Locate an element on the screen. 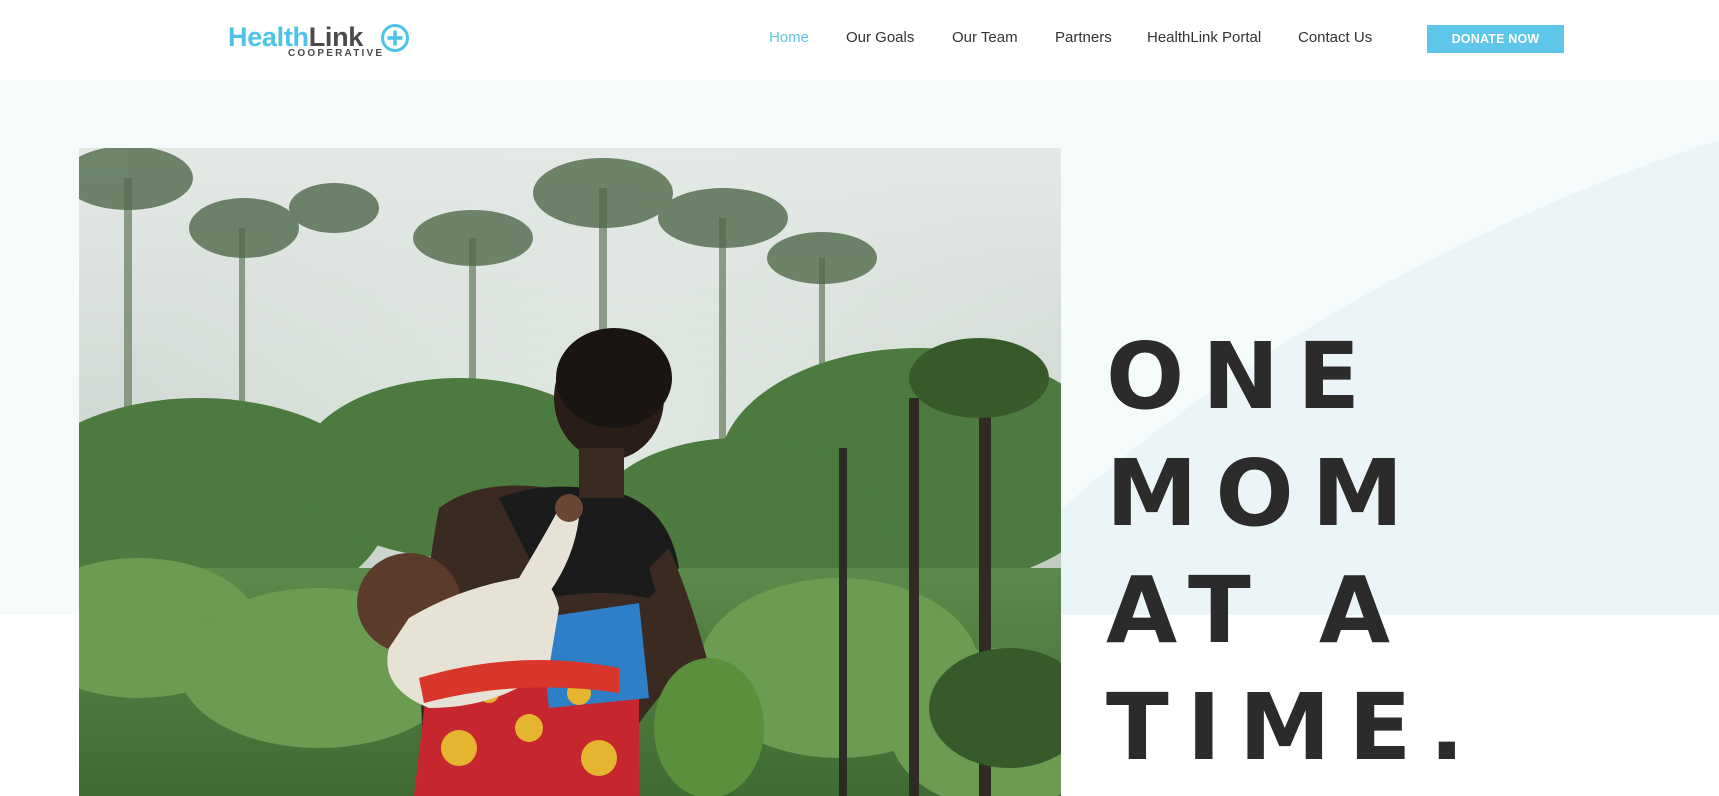 This screenshot has width=1719, height=796. headline-line-2: MOM is located at coordinates (1264, 493).